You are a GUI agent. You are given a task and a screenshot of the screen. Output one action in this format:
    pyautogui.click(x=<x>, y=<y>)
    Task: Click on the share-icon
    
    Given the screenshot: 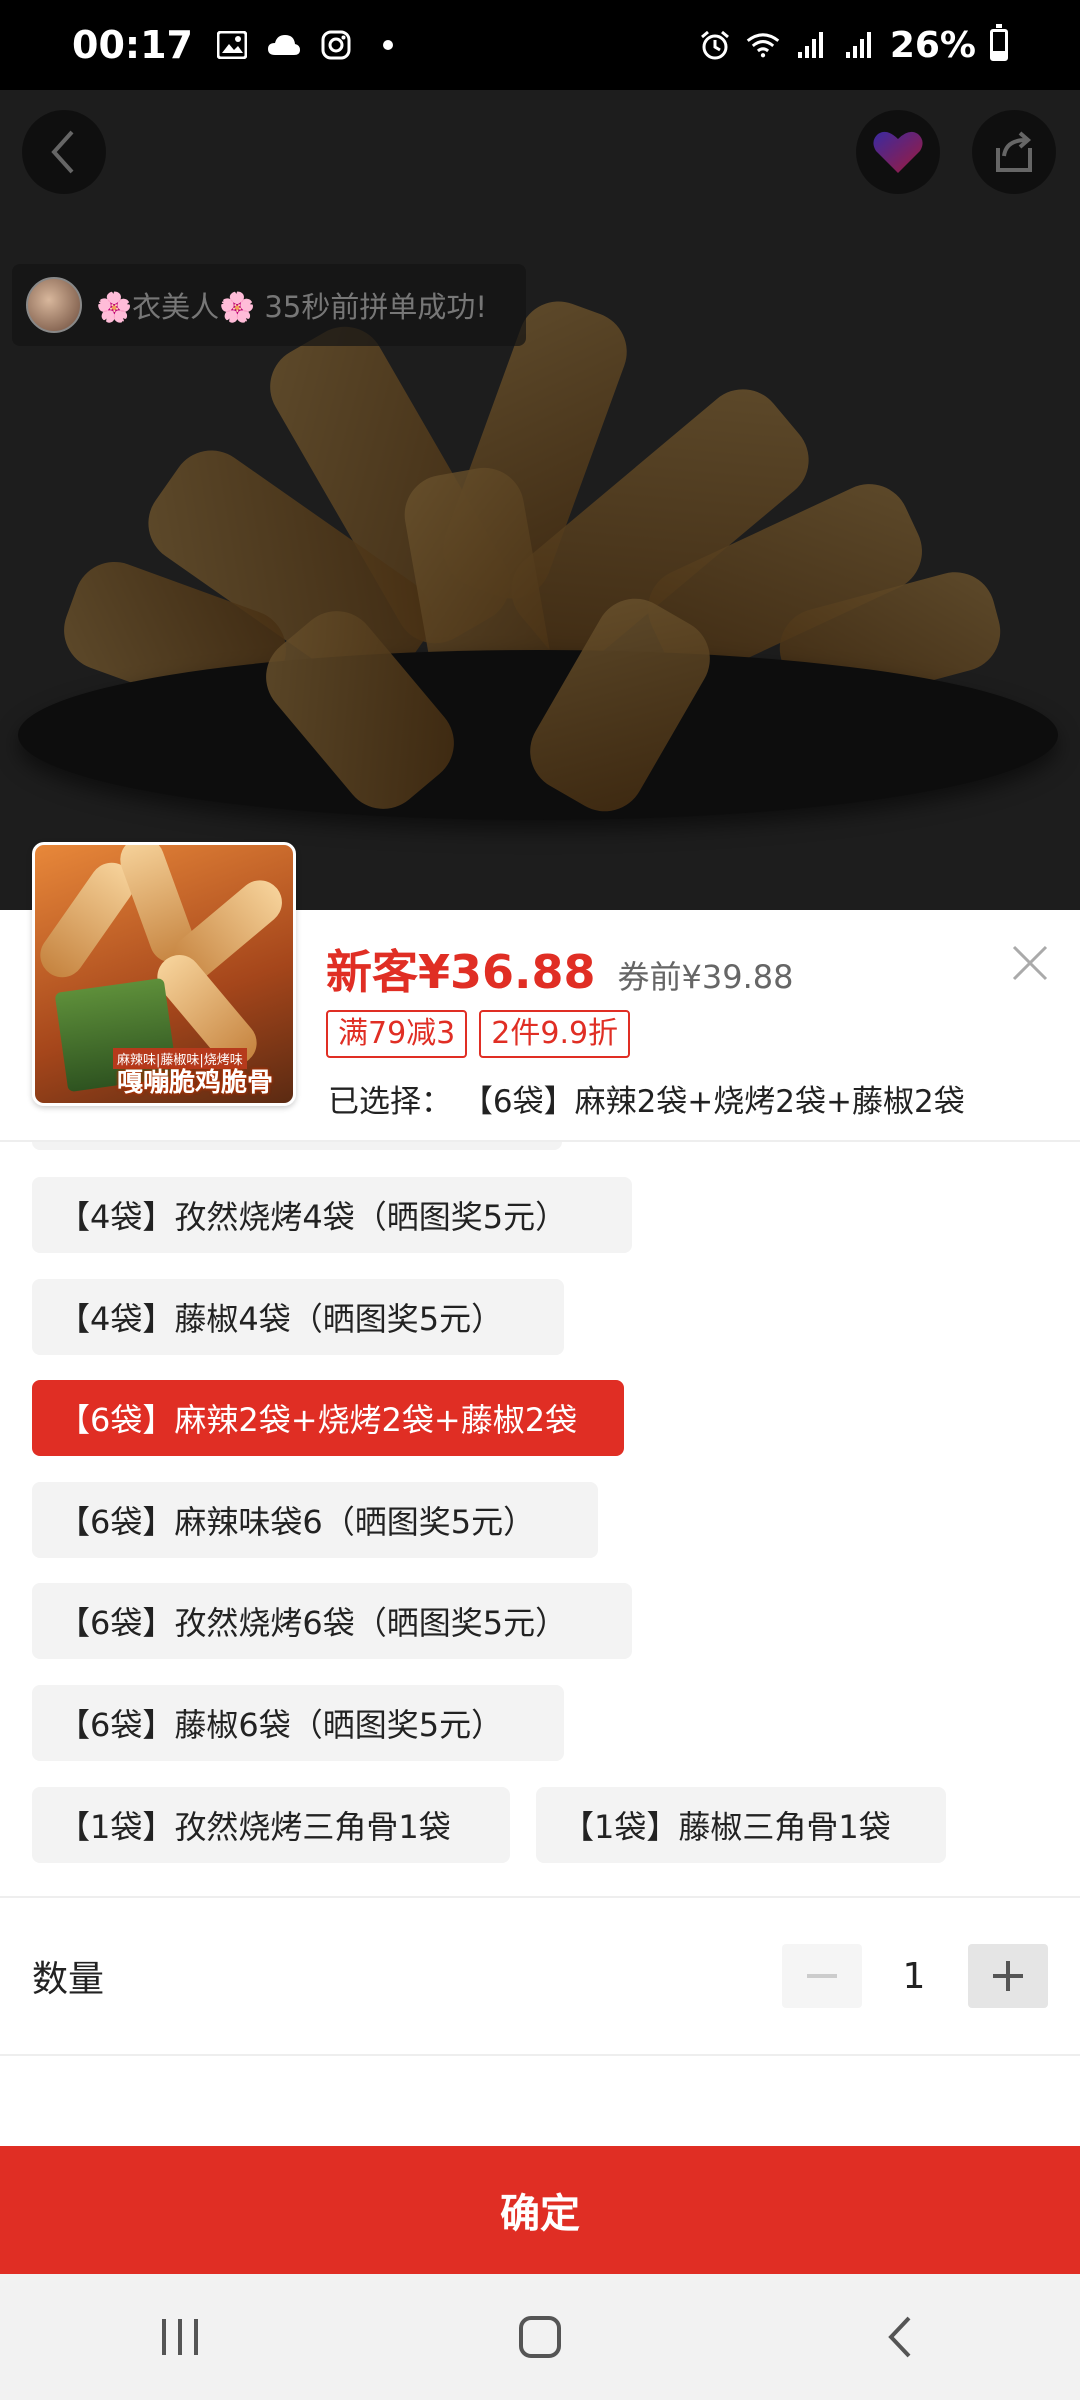 What is the action you would take?
    pyautogui.click(x=1014, y=151)
    